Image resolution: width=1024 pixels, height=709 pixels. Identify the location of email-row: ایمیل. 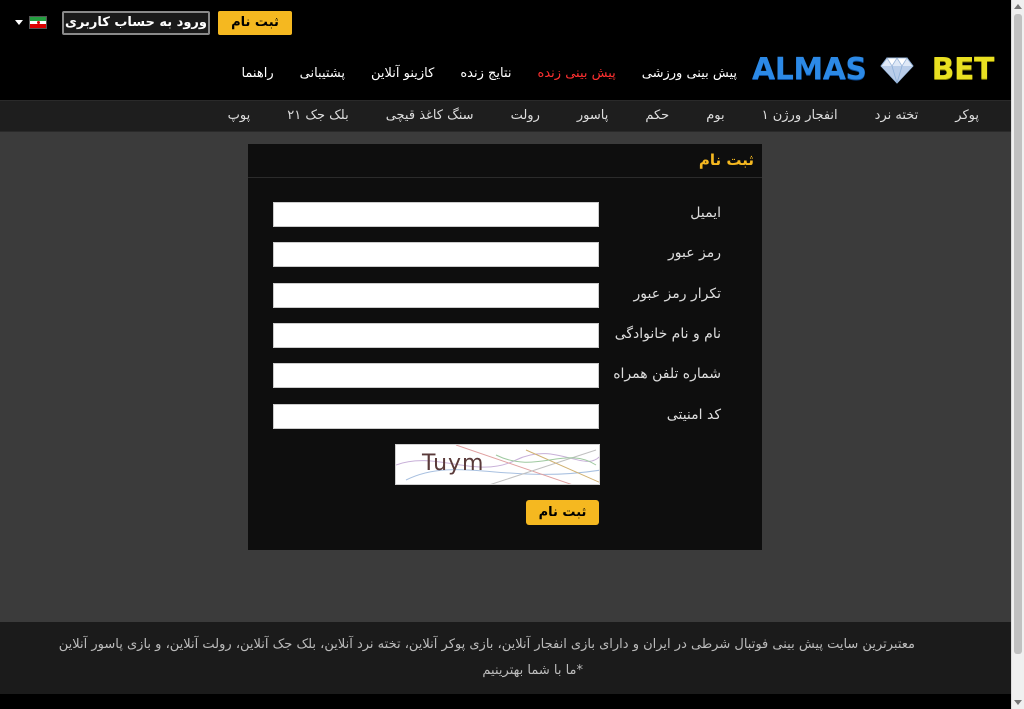
(505, 215).